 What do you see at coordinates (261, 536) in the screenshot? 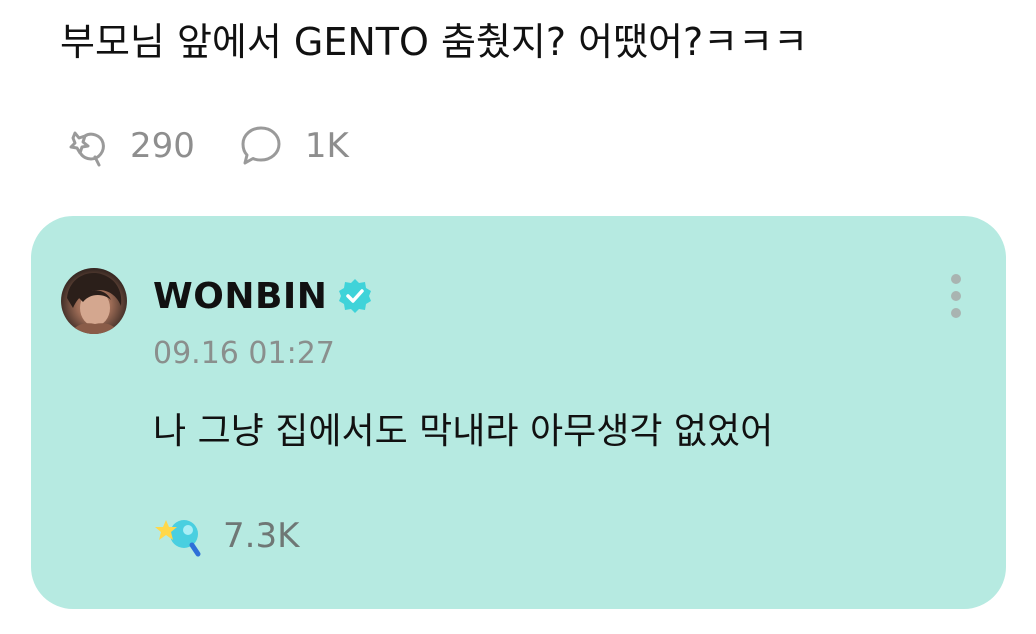
I see `reply-like-count: 7.3K` at bounding box center [261, 536].